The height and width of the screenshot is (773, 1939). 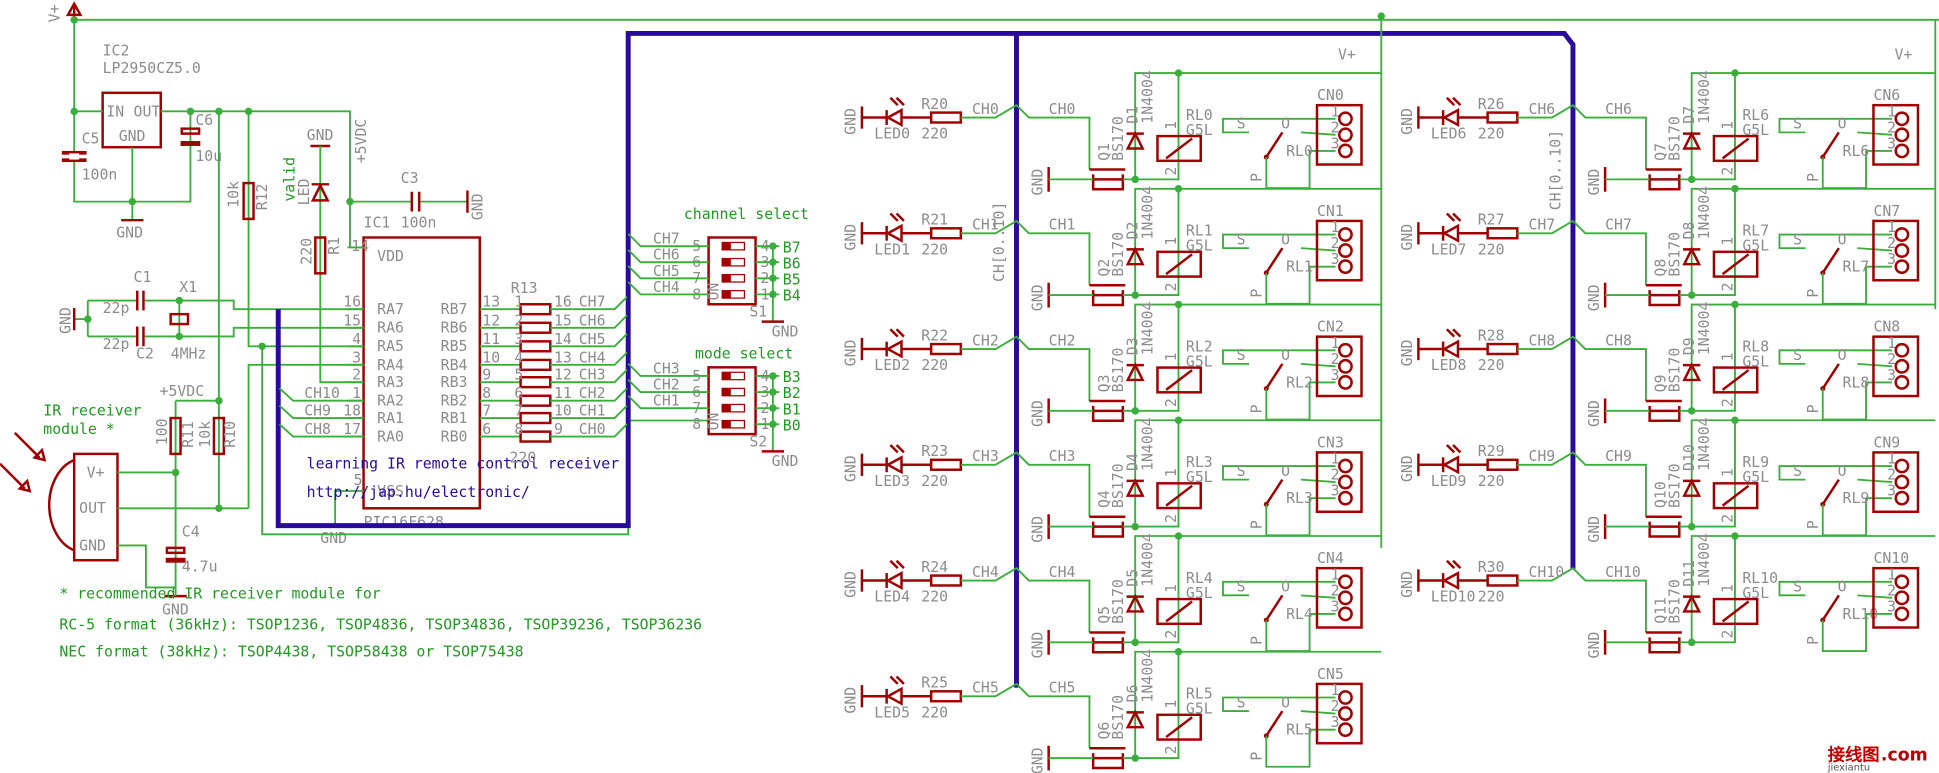 I want to click on channel-ch3-led-name: LED3, so click(x=892, y=481).